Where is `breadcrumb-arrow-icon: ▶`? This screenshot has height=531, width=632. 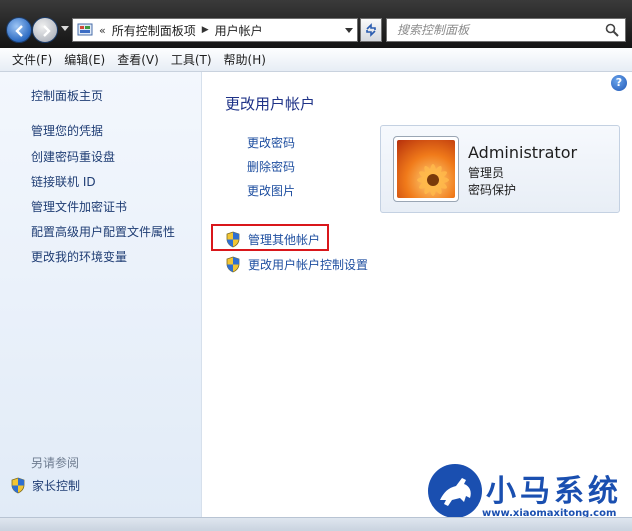
breadcrumb-arrow-icon: ▶ is located at coordinates (205, 30).